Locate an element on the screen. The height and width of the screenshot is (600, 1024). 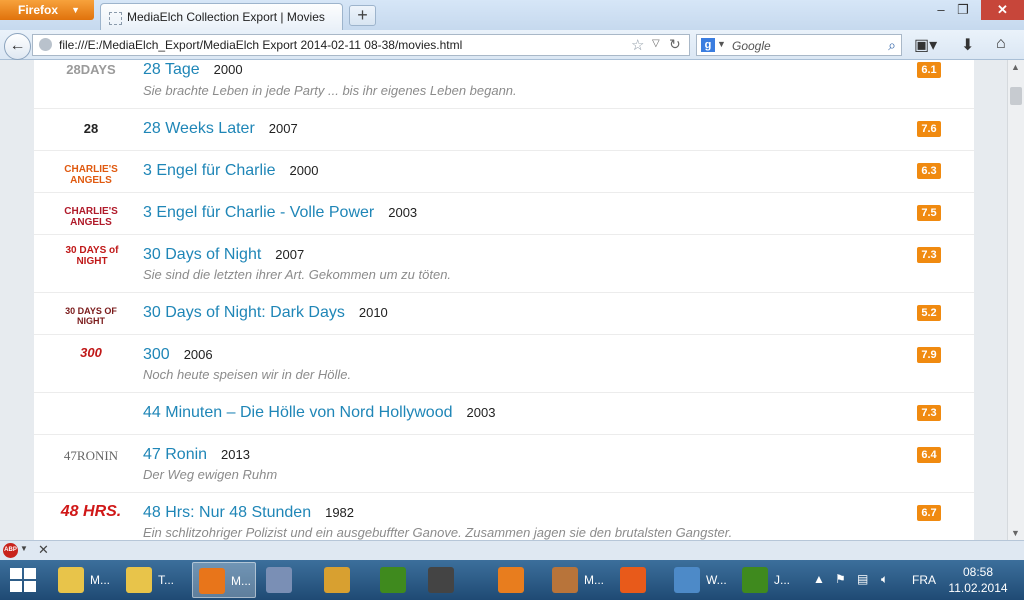
movie-year: 1982 is located at coordinates (340, 512).